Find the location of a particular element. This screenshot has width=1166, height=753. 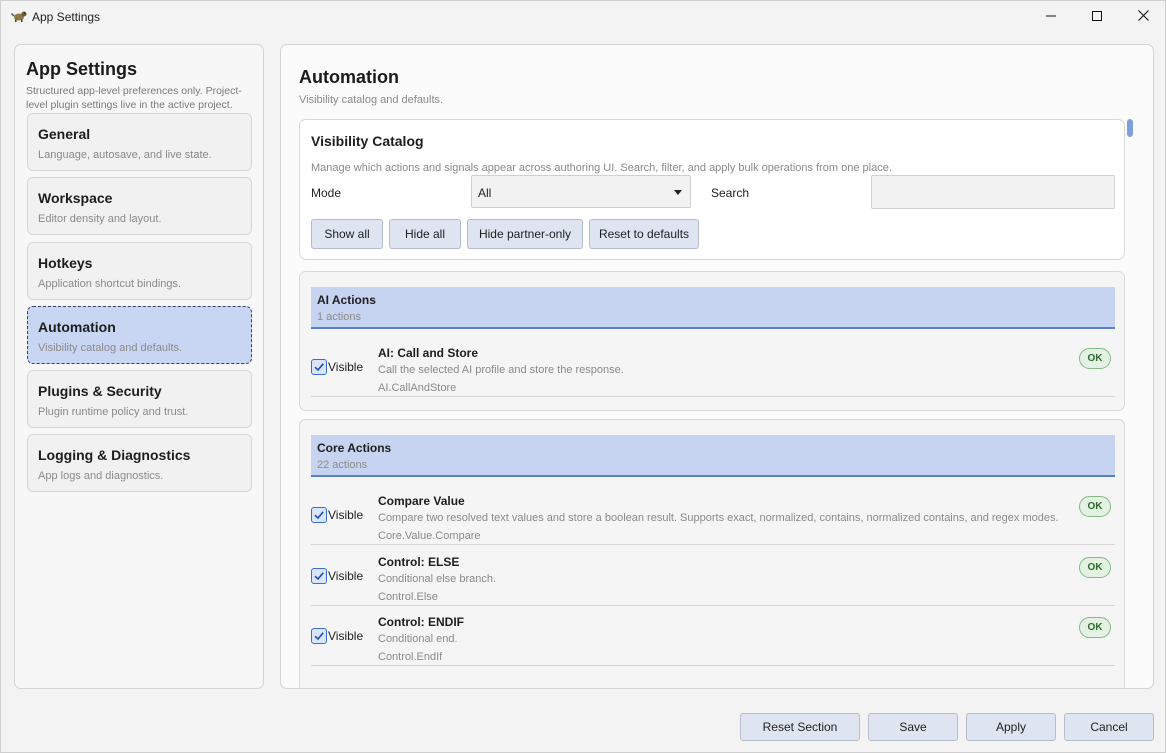

sidebar-item-description: Visibility catalog and defaults. is located at coordinates (110, 348).